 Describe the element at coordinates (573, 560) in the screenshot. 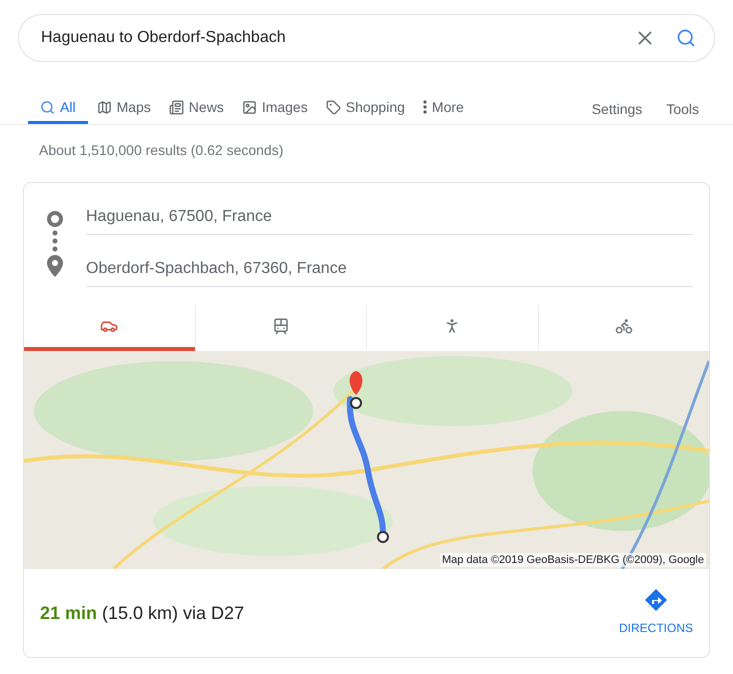

I see `map-attribution: Map data ©2019 GeoBasis-DE/BKG (©2009), Google` at that location.